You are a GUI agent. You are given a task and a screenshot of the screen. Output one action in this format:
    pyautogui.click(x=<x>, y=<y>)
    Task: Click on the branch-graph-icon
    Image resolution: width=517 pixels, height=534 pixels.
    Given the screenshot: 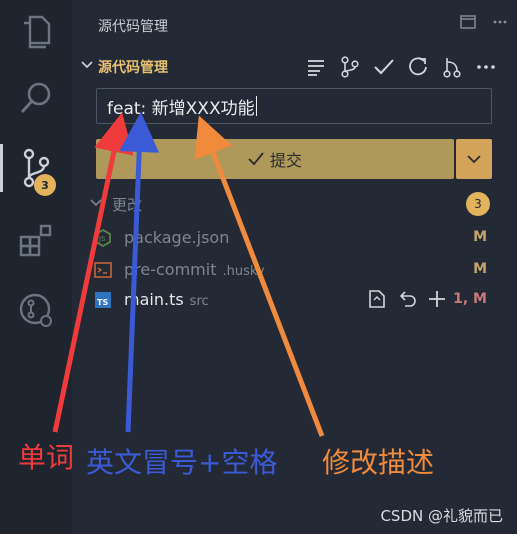 What is the action you would take?
    pyautogui.click(x=350, y=67)
    